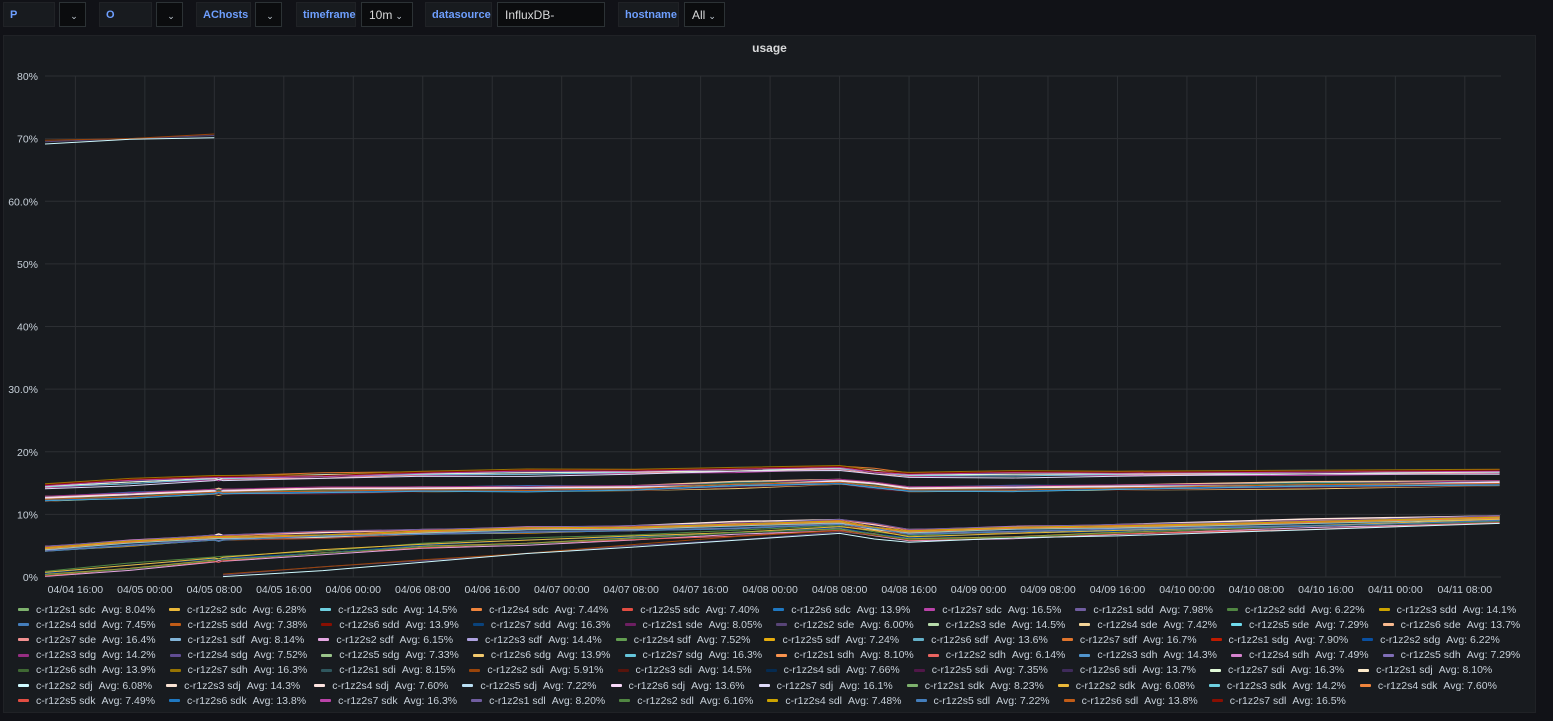  I want to click on legend-item: c-r1z2s5 sdj Avg: 7.22%, so click(529, 685).